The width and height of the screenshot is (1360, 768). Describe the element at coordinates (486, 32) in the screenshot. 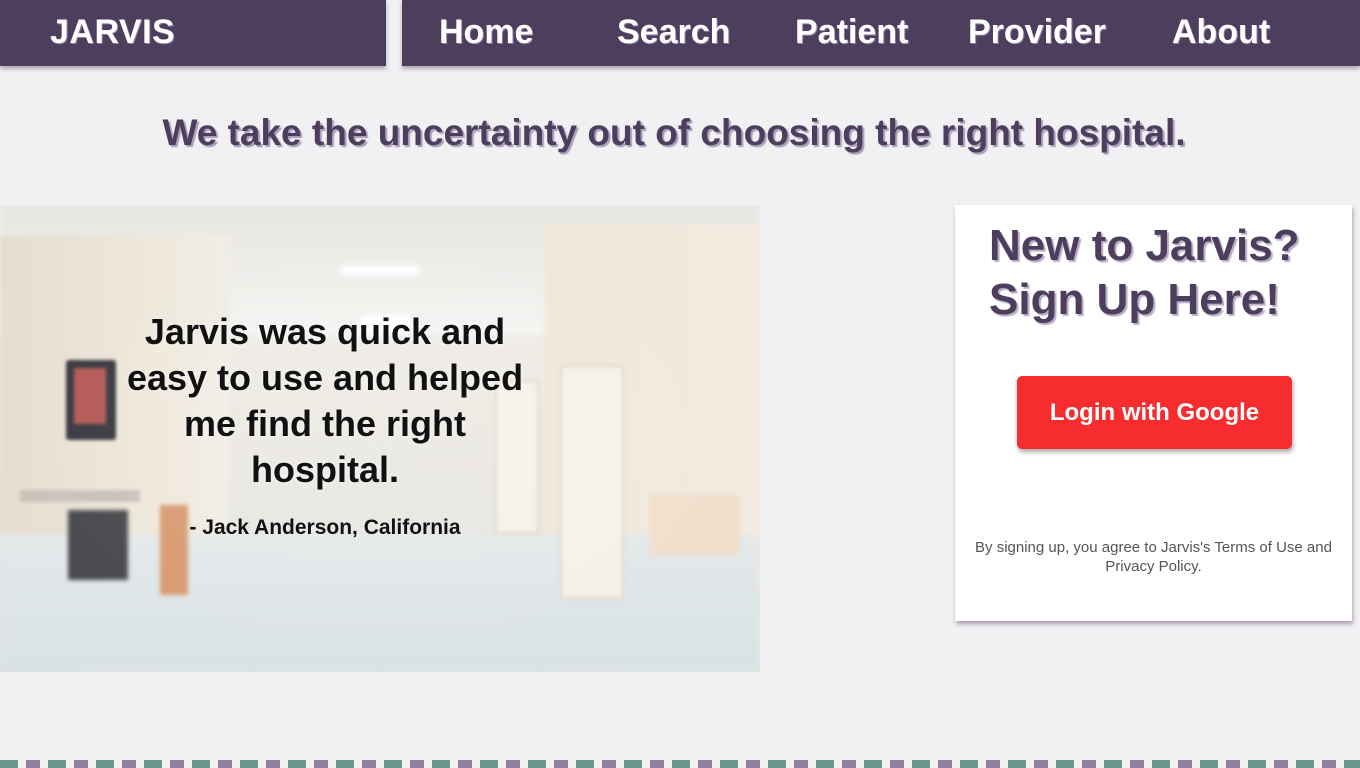

I see `nav-home: Home` at that location.